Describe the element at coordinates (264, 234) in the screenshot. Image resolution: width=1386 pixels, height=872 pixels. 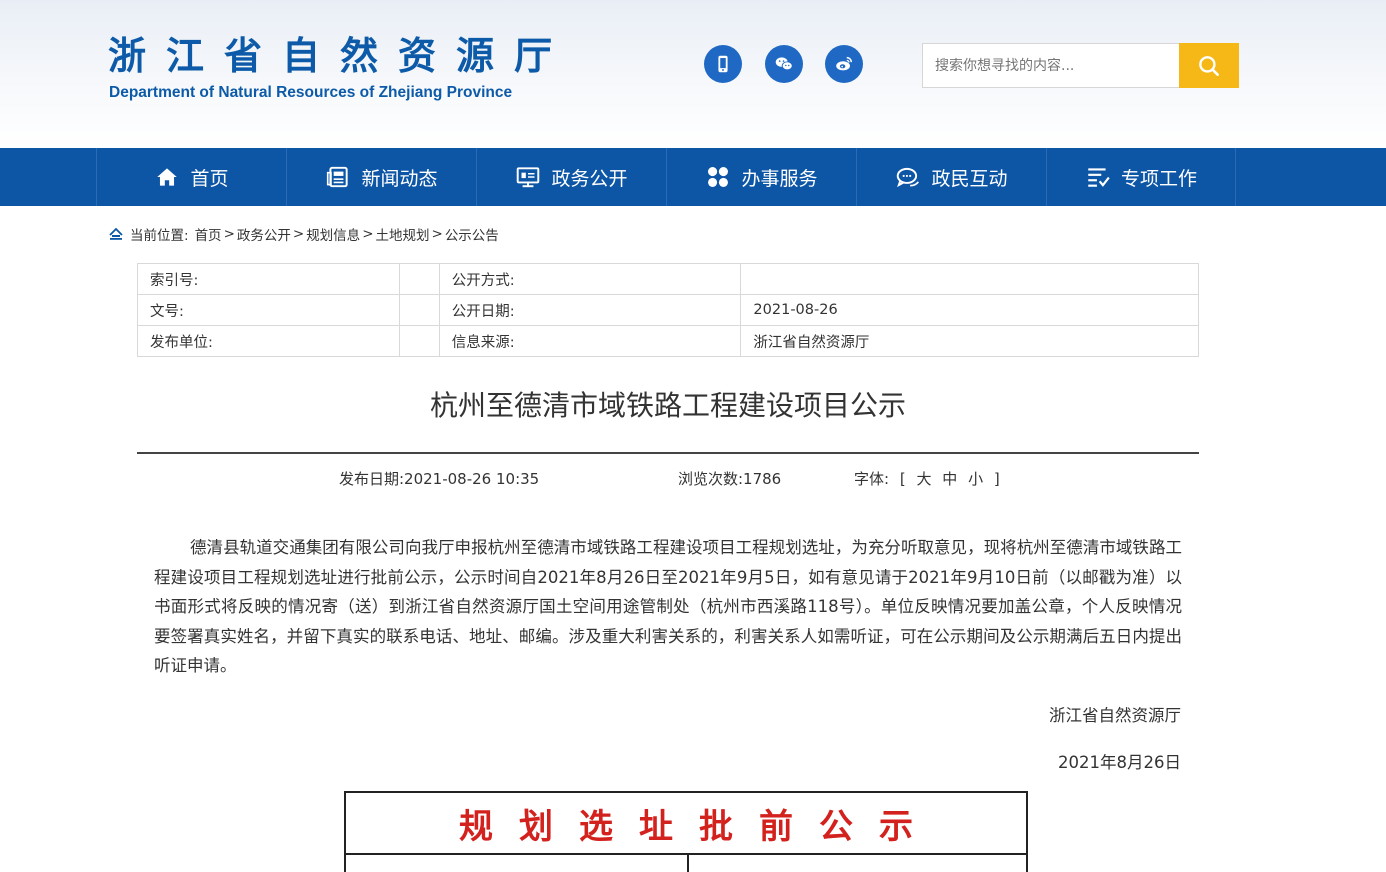
I see `breadcrumb-item-gov-affairs: 政务公开` at that location.